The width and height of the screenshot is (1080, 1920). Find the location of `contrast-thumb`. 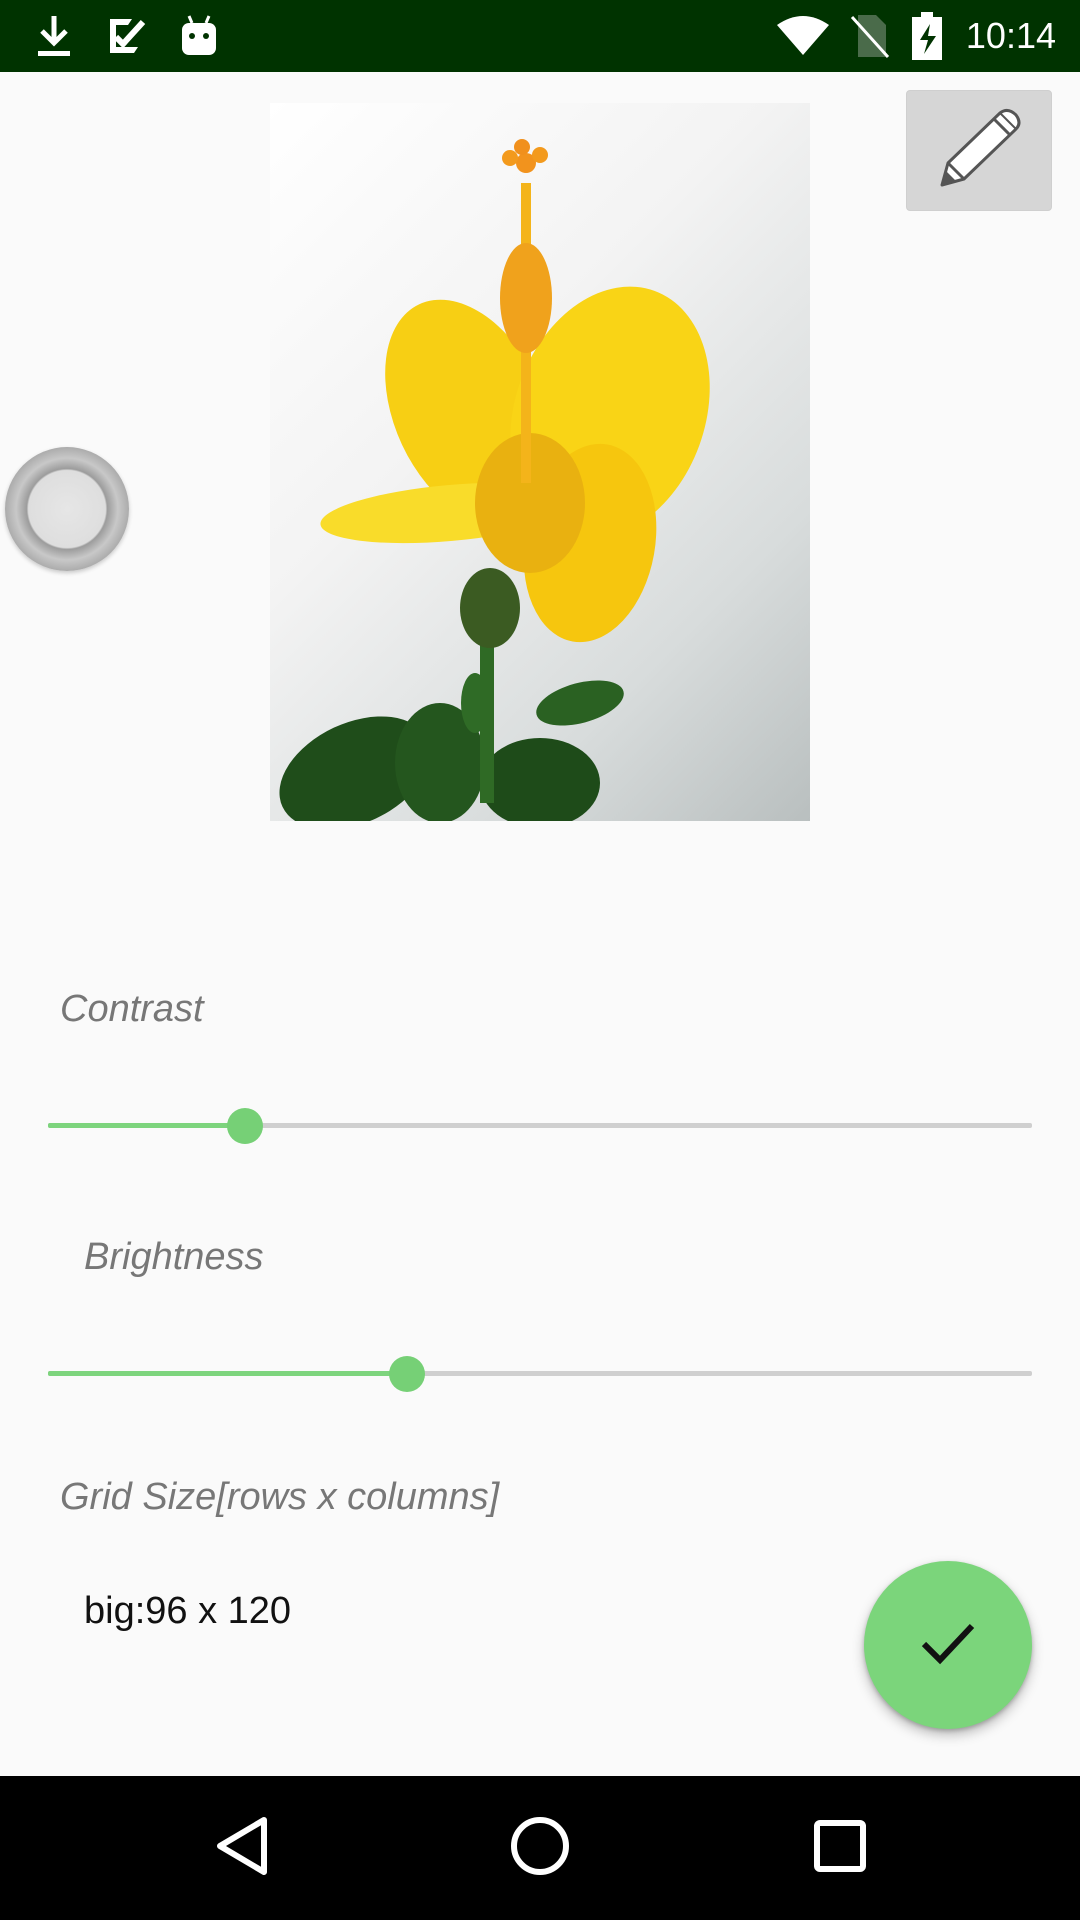

contrast-thumb is located at coordinates (244, 1126).